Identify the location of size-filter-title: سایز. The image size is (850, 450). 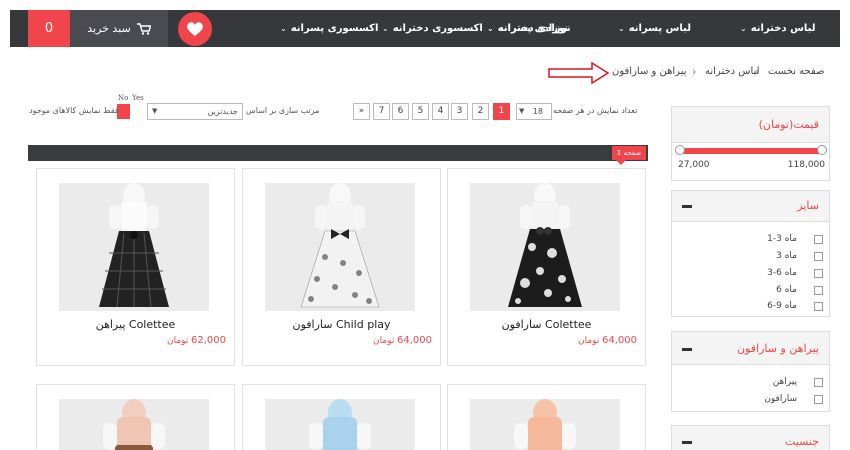
(808, 205).